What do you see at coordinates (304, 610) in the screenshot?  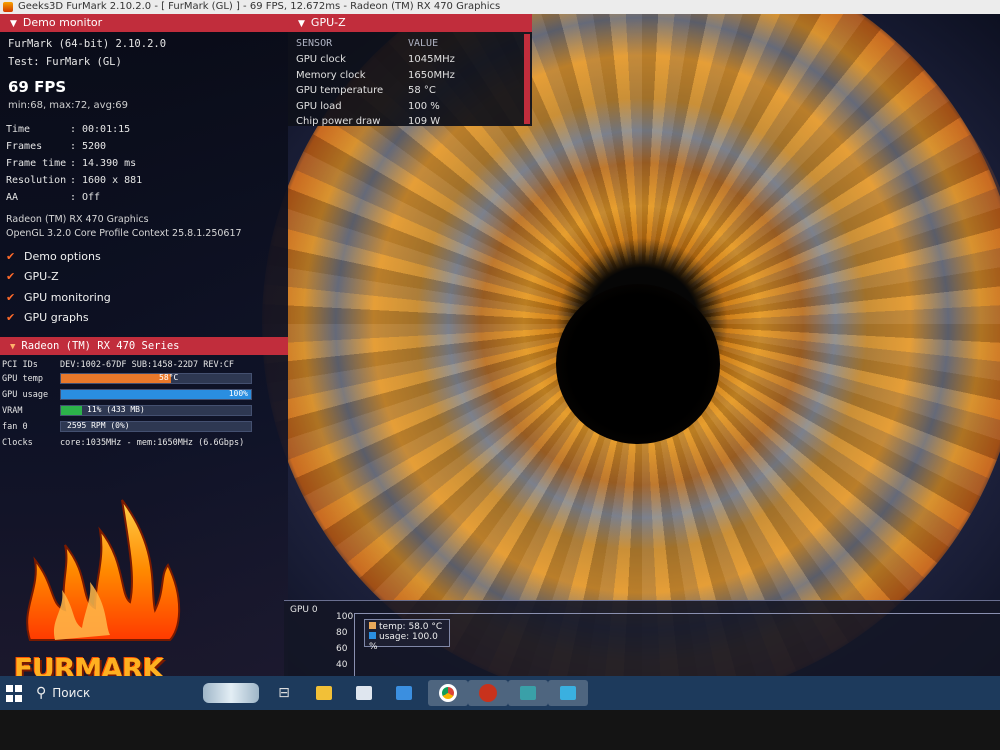 I see `graph-title: GPU 0` at bounding box center [304, 610].